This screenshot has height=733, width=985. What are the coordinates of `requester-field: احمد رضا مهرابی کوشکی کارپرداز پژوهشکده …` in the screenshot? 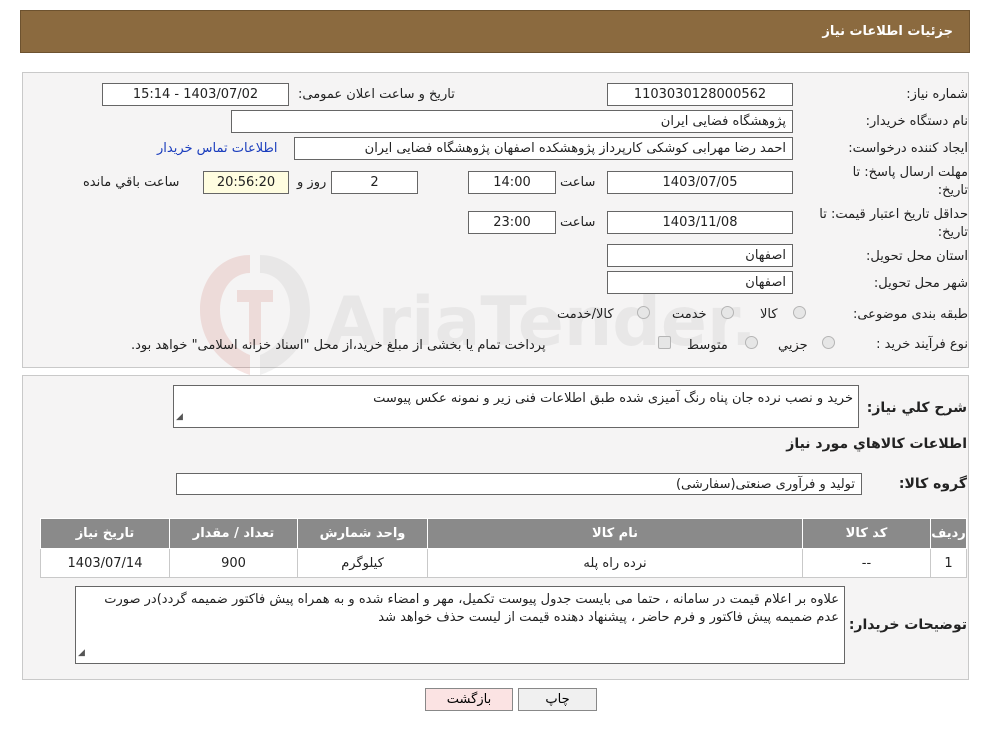 It's located at (543, 148).